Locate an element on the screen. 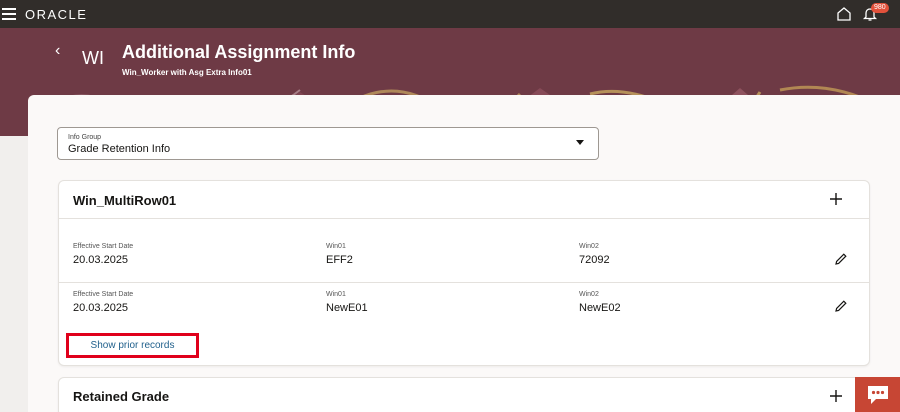  page-subtitle: Win_Worker with Asg Extra Info01 is located at coordinates (187, 72).